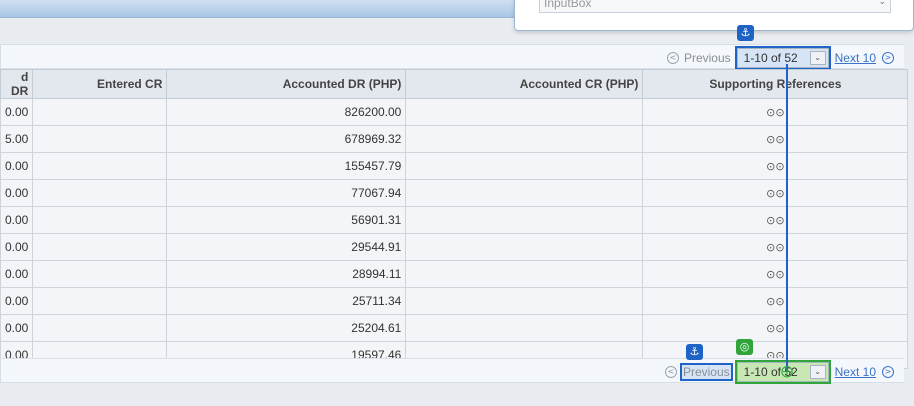 This screenshot has height=406, width=914. Describe the element at coordinates (286, 301) in the screenshot. I see `accounted-dr-cell: 25711.34` at that location.